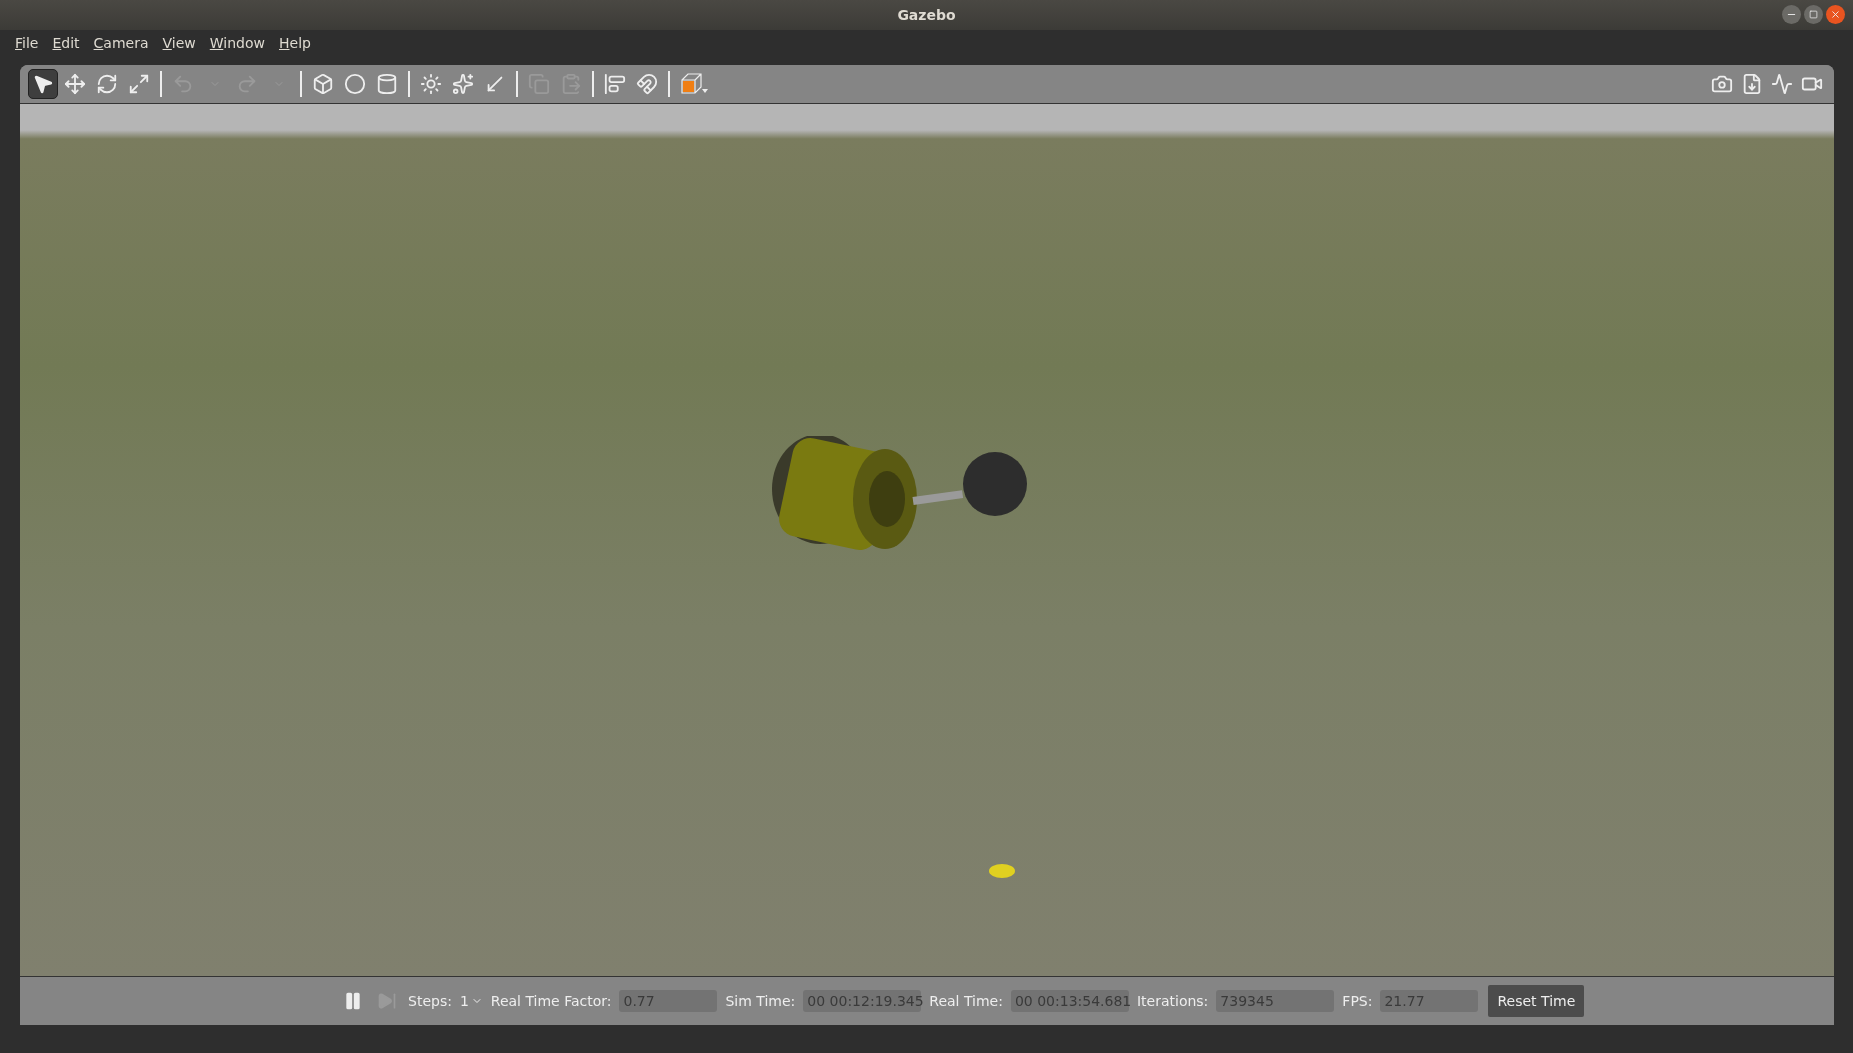 The image size is (1853, 1053). What do you see at coordinates (1429, 1001) in the screenshot?
I see `readout-field: 21.77` at bounding box center [1429, 1001].